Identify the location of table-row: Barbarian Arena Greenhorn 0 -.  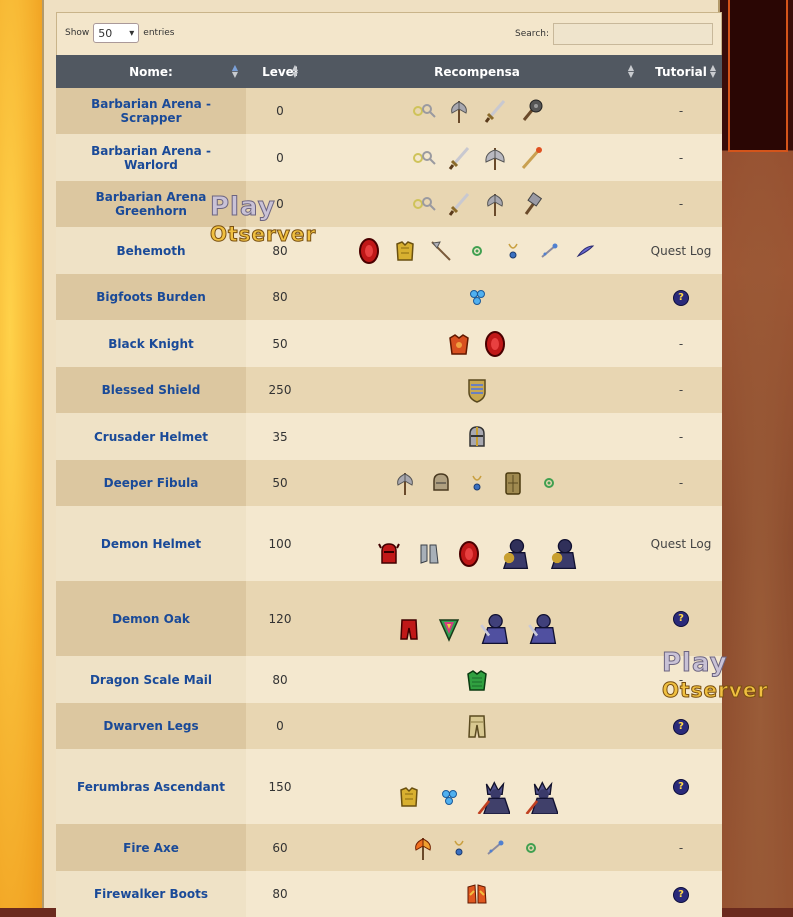
(389, 204).